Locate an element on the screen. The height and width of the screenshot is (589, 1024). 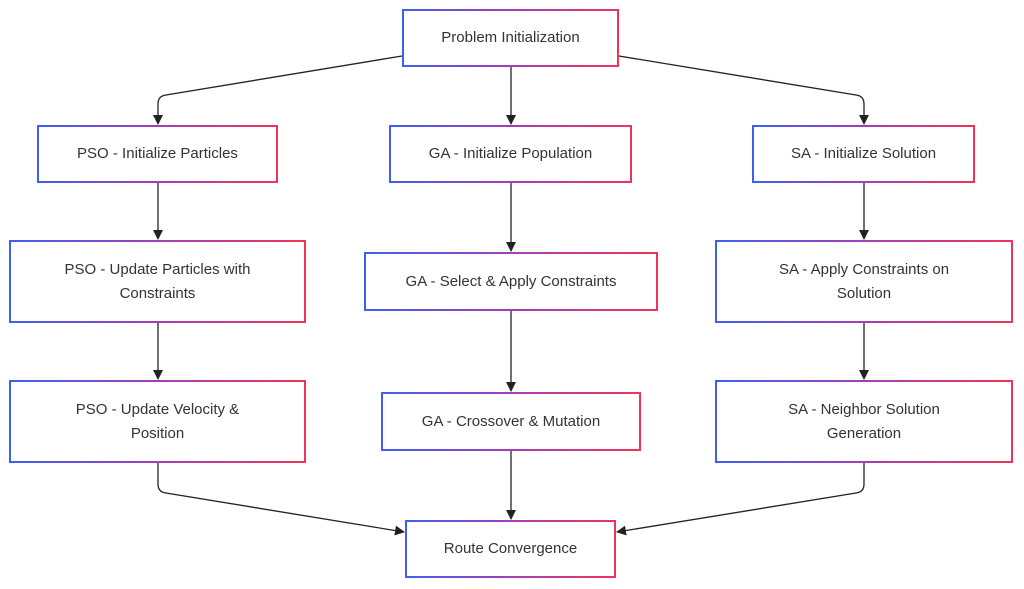
node-label: PSO - Initialize Particles is located at coordinates (157, 153).